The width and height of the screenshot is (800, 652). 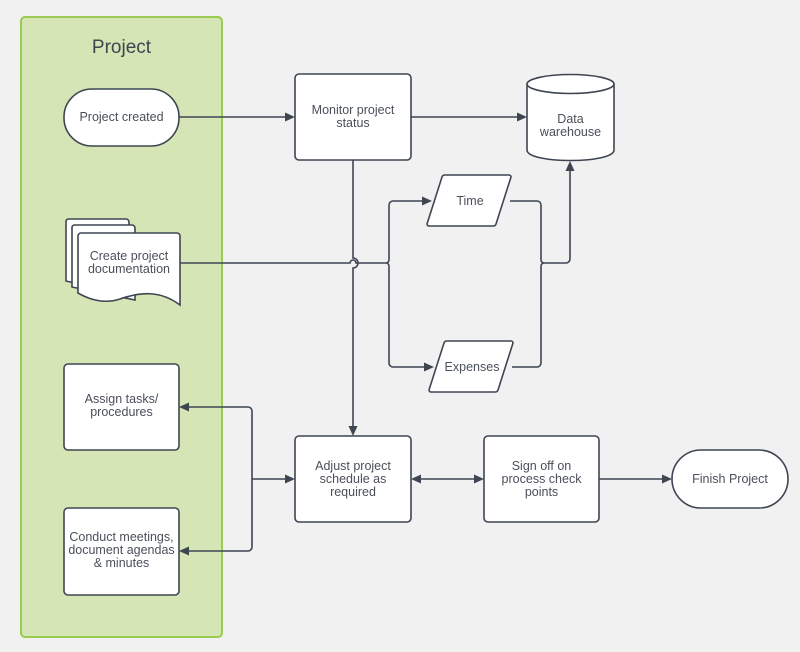 What do you see at coordinates (570, 125) in the screenshot?
I see `label-data-warehouse: Data warehouse` at bounding box center [570, 125].